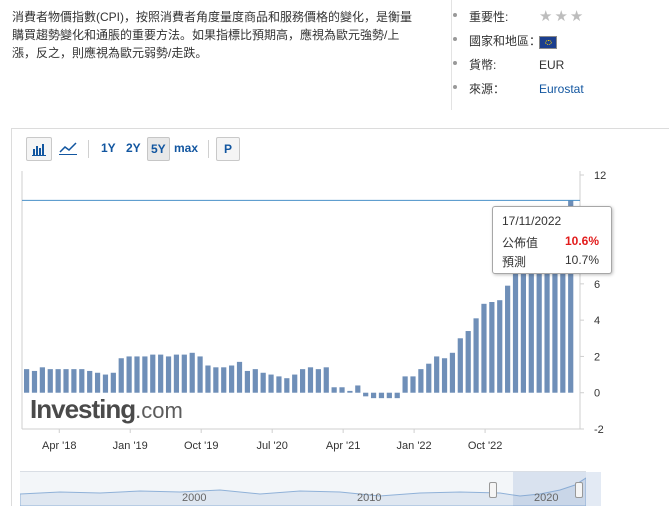  What do you see at coordinates (546, 498) in the screenshot?
I see `navigator-label-2020: 2020` at bounding box center [546, 498].